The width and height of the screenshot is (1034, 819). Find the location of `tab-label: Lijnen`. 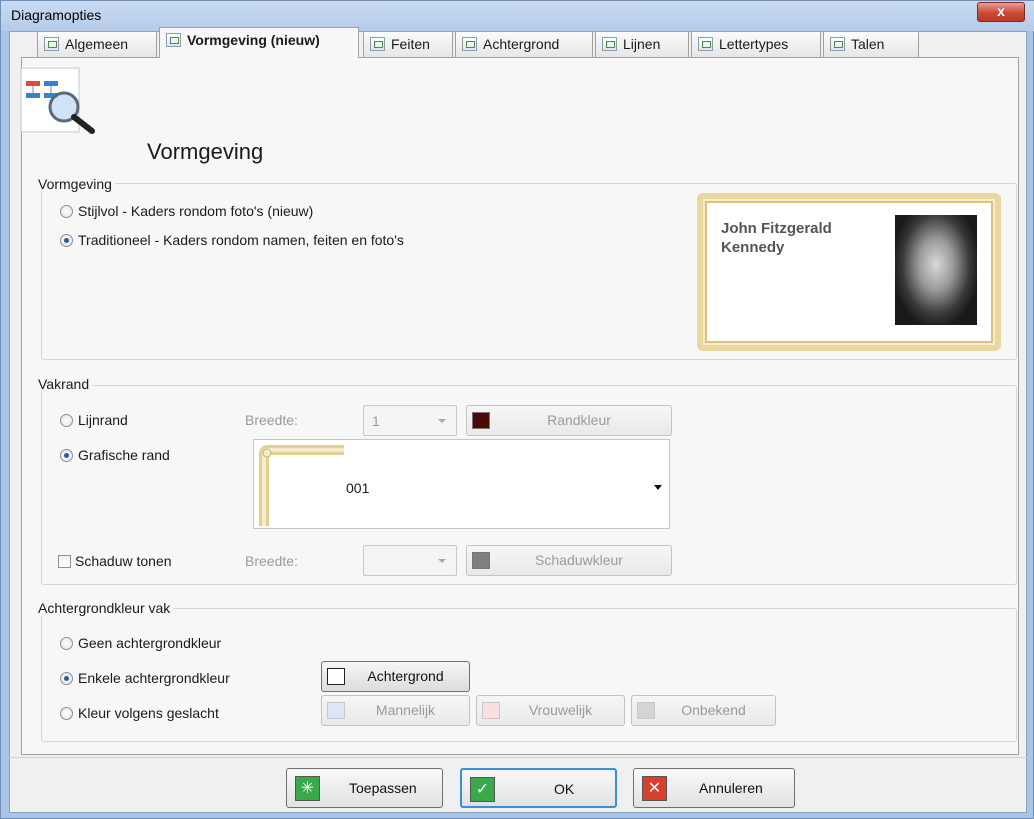

tab-label: Lijnen is located at coordinates (642, 44).